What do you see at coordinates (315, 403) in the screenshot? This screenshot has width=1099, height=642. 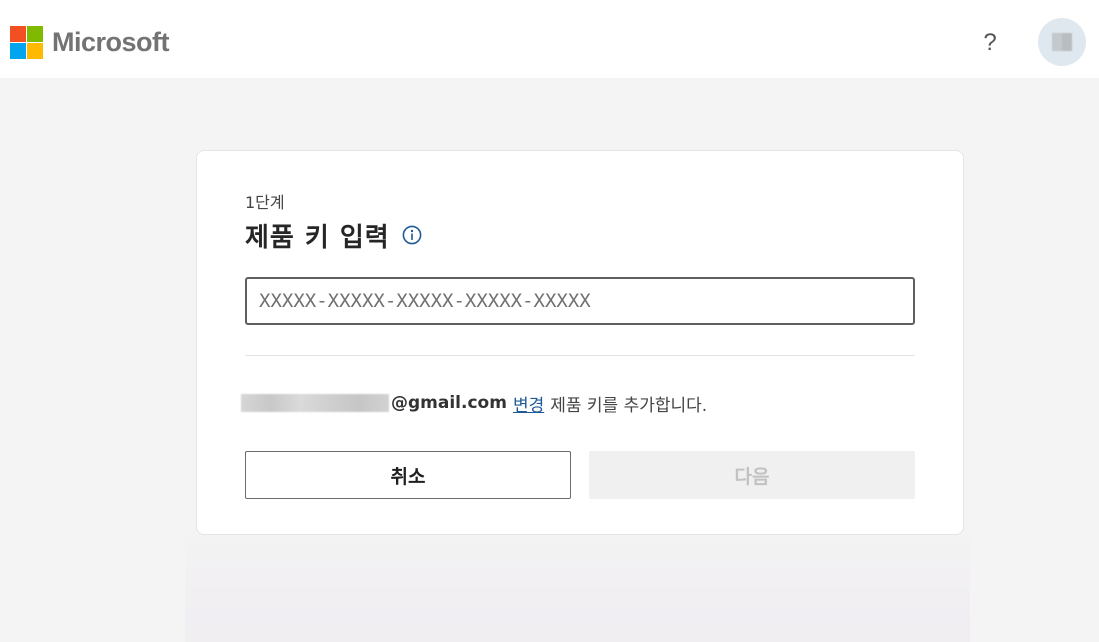 I see `email-username-redacted` at bounding box center [315, 403].